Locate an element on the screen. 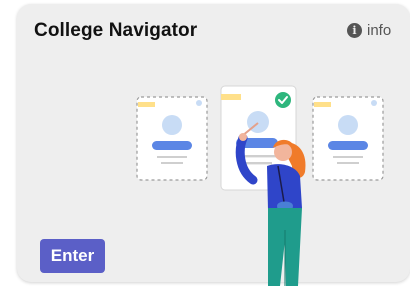 Image resolution: width=410 pixels, height=286 pixels. info-circle-icon: i is located at coordinates (354, 30).